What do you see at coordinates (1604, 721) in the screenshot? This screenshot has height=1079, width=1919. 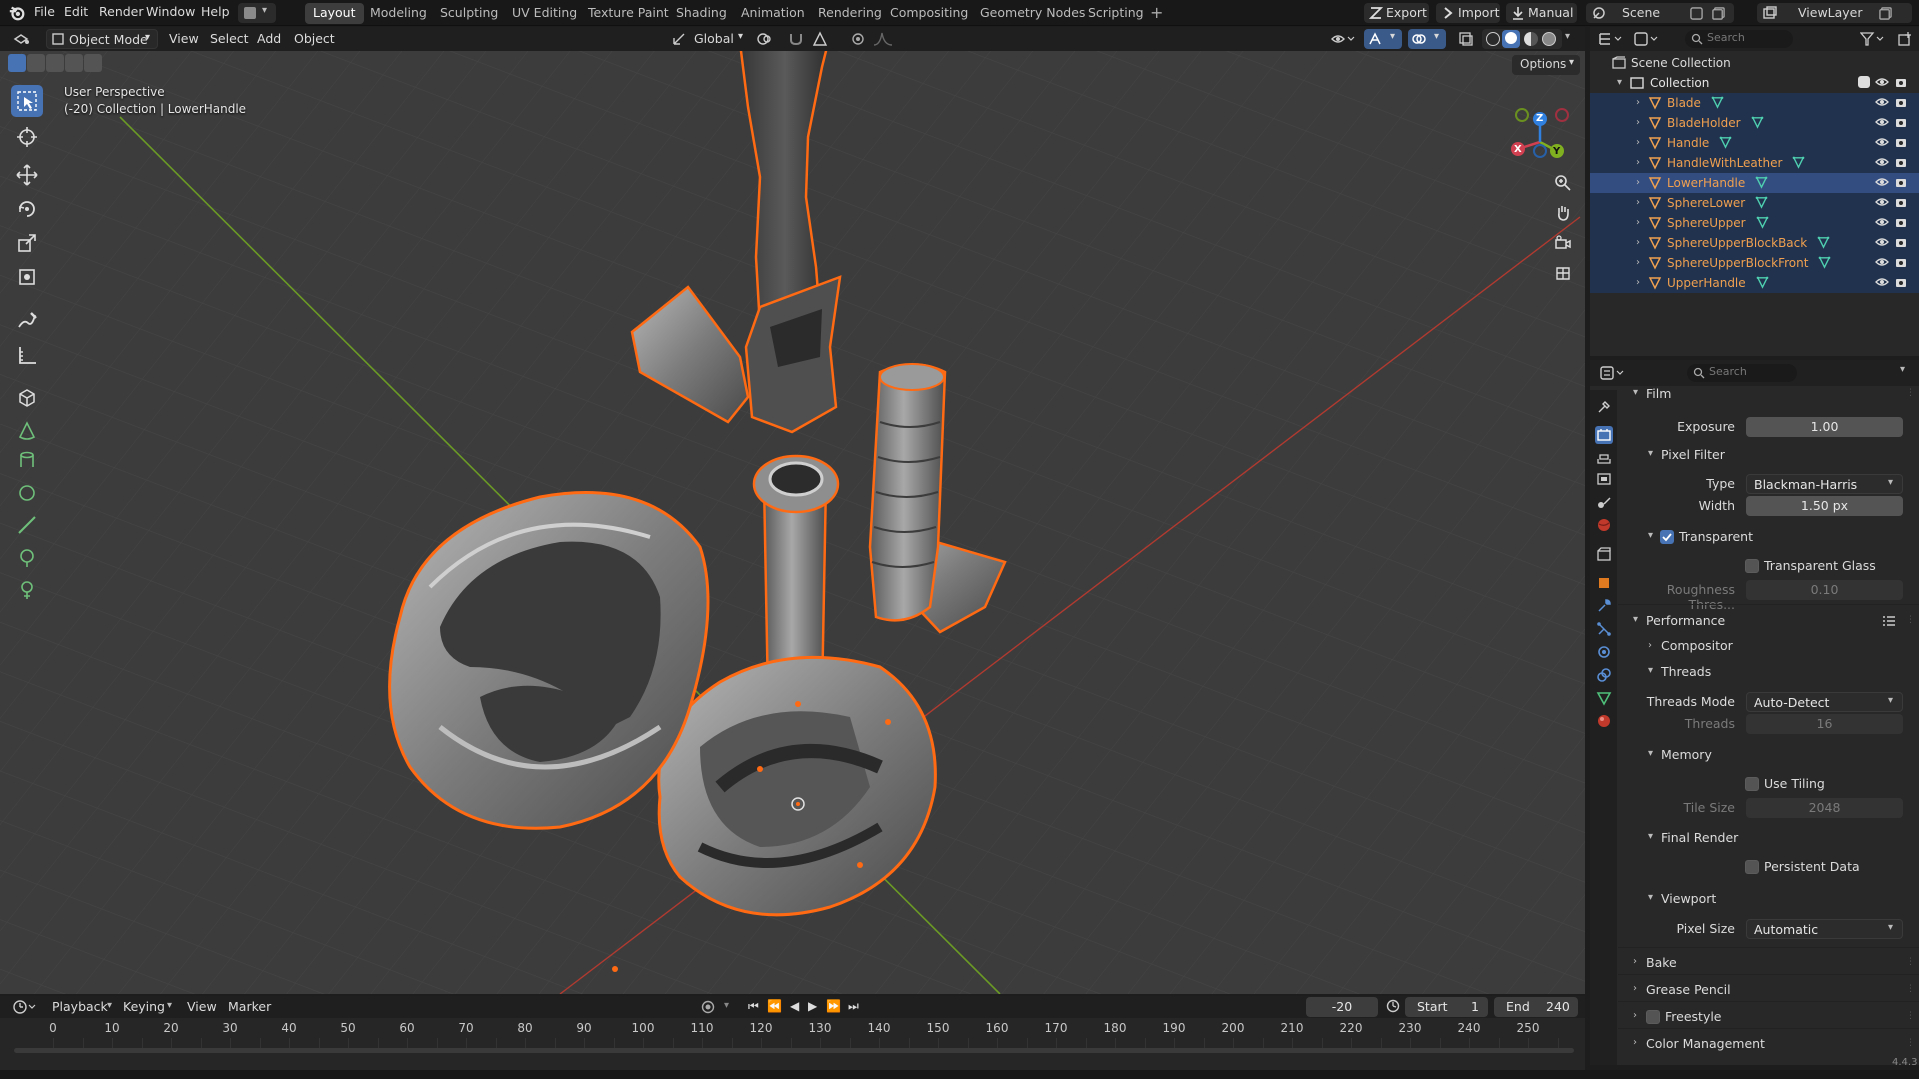 I see `material-tab-icon` at bounding box center [1604, 721].